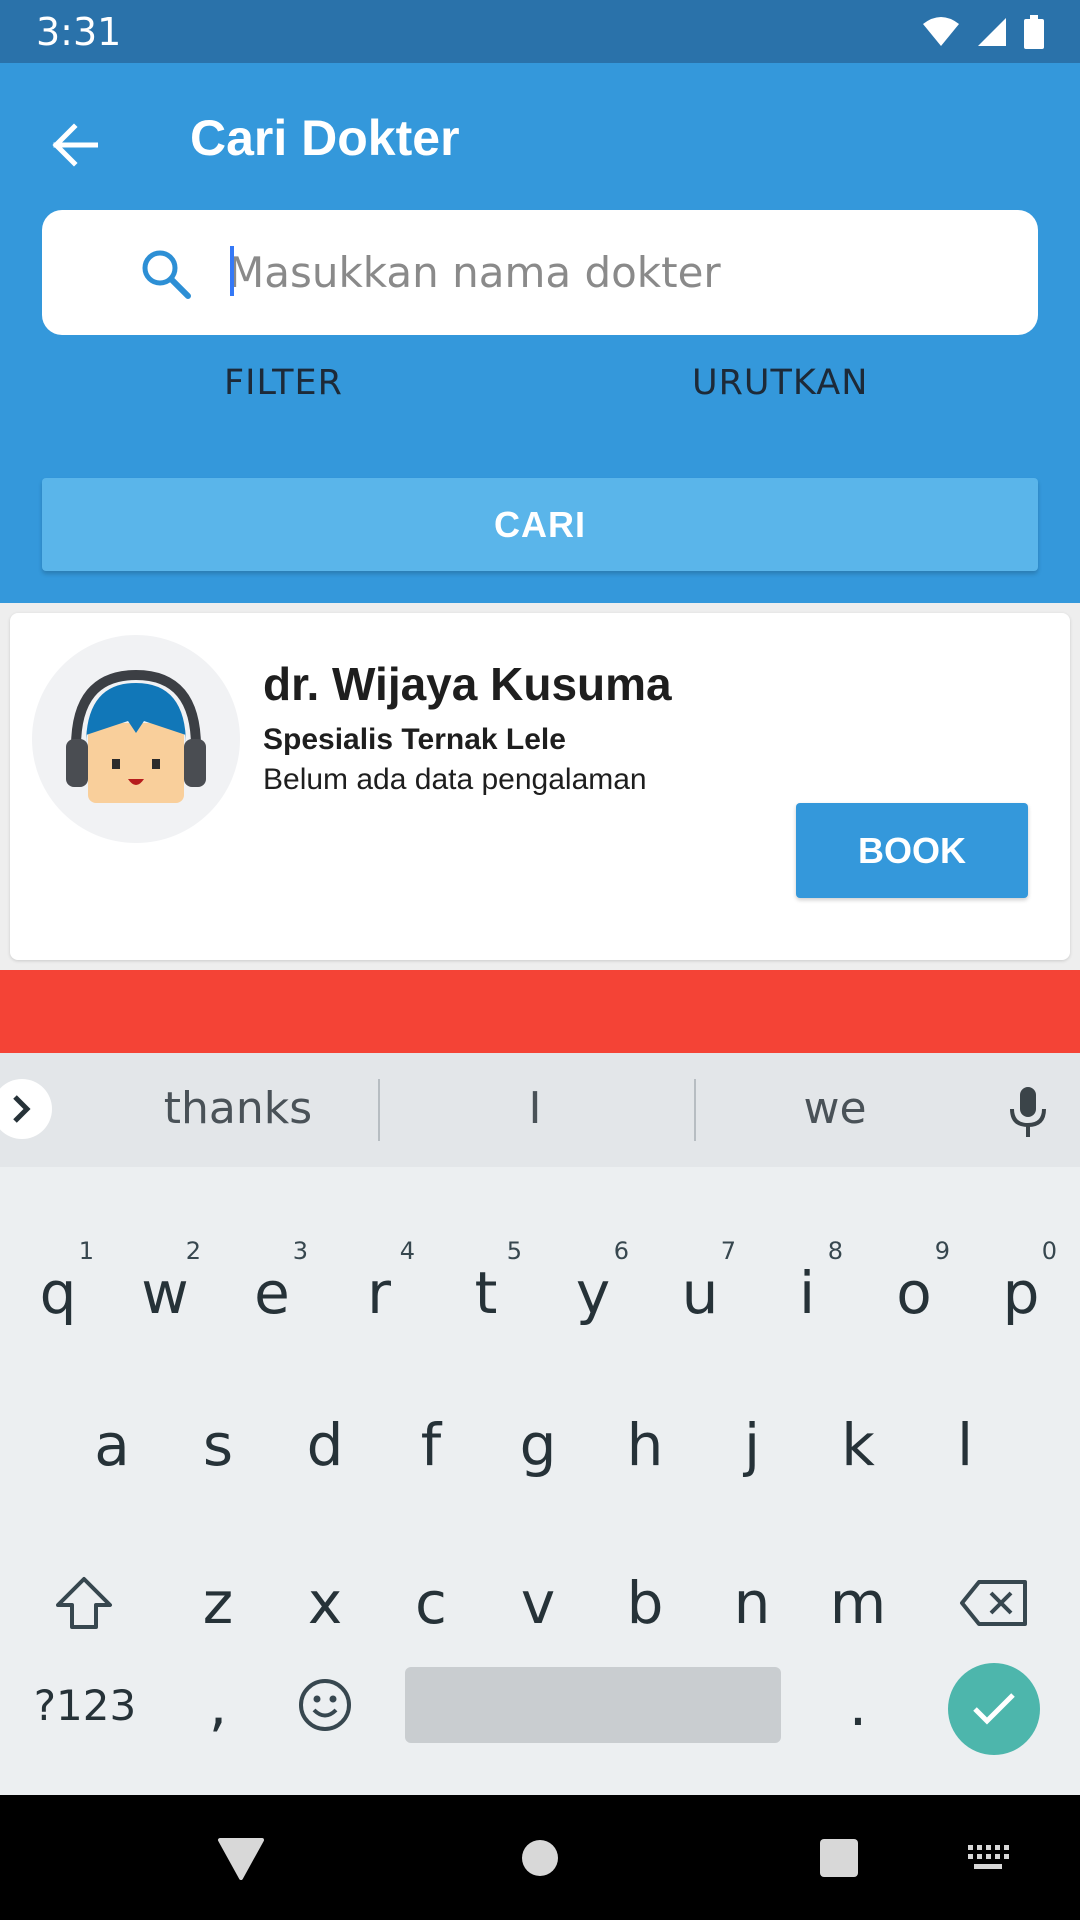 Image resolution: width=1080 pixels, height=1920 pixels. Describe the element at coordinates (538, 1603) in the screenshot. I see `key-v: v` at that location.